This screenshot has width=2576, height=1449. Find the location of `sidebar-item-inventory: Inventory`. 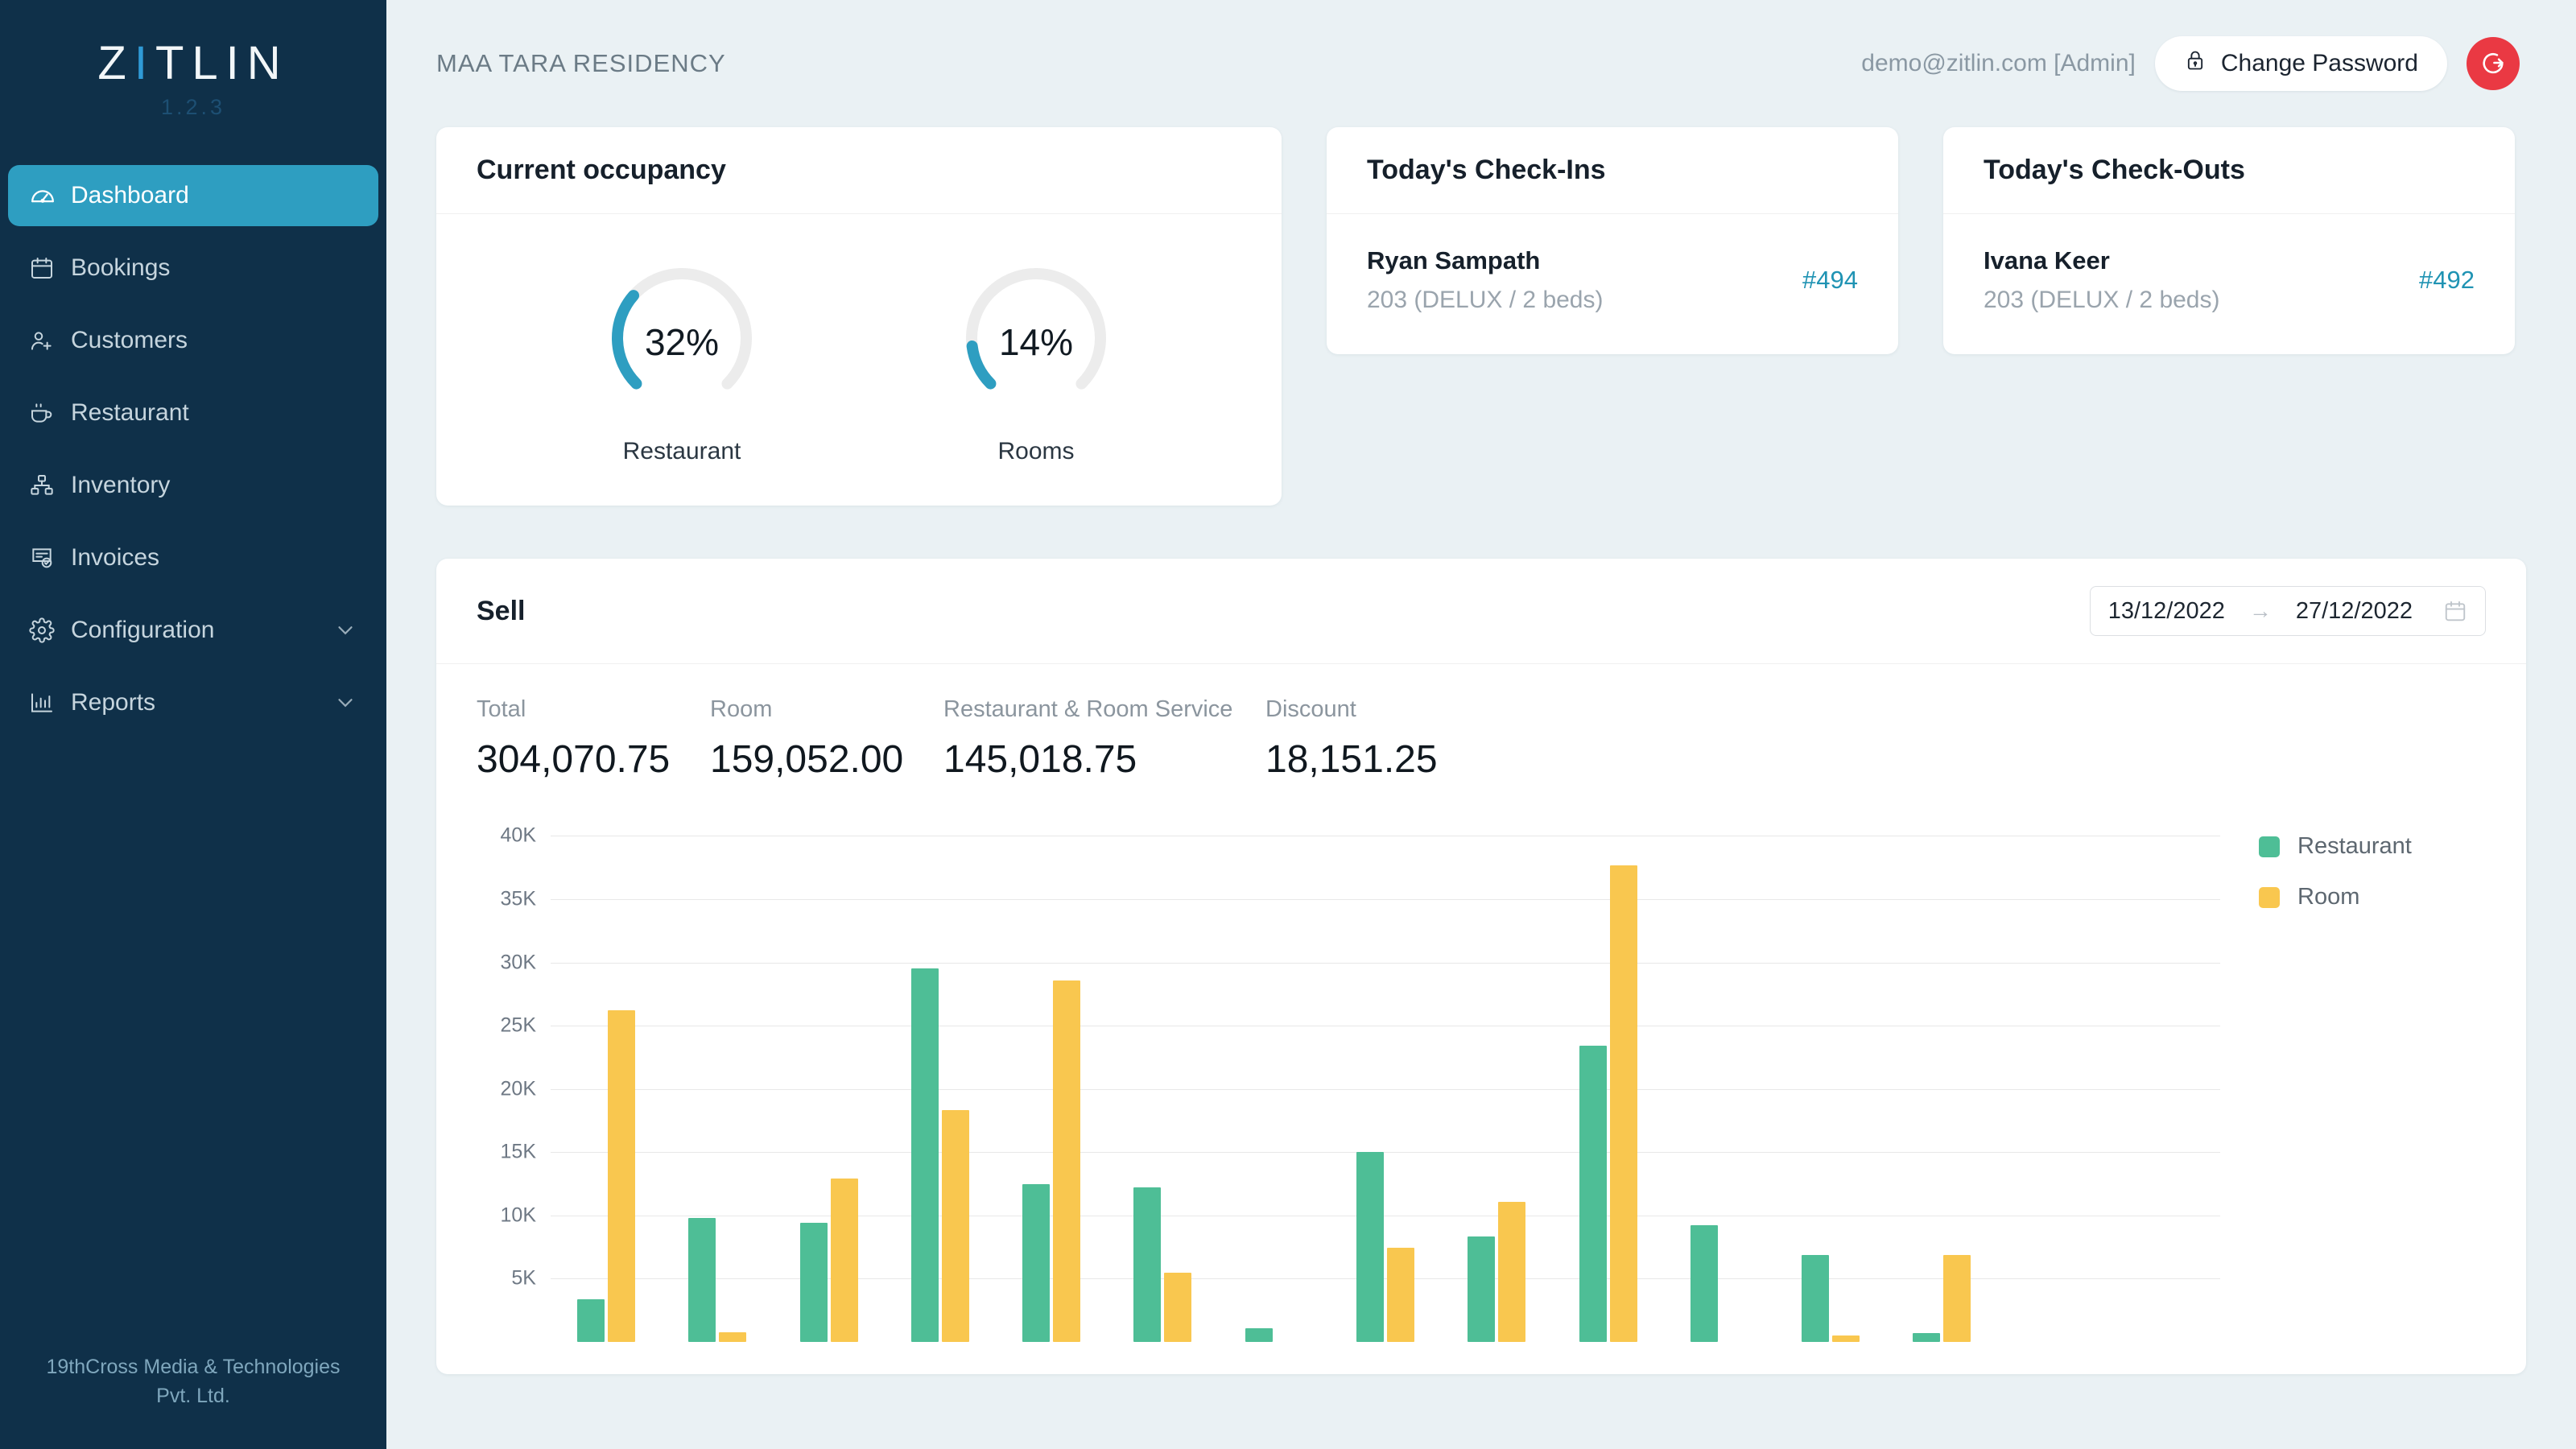

sidebar-item-inventory: Inventory is located at coordinates (193, 485).